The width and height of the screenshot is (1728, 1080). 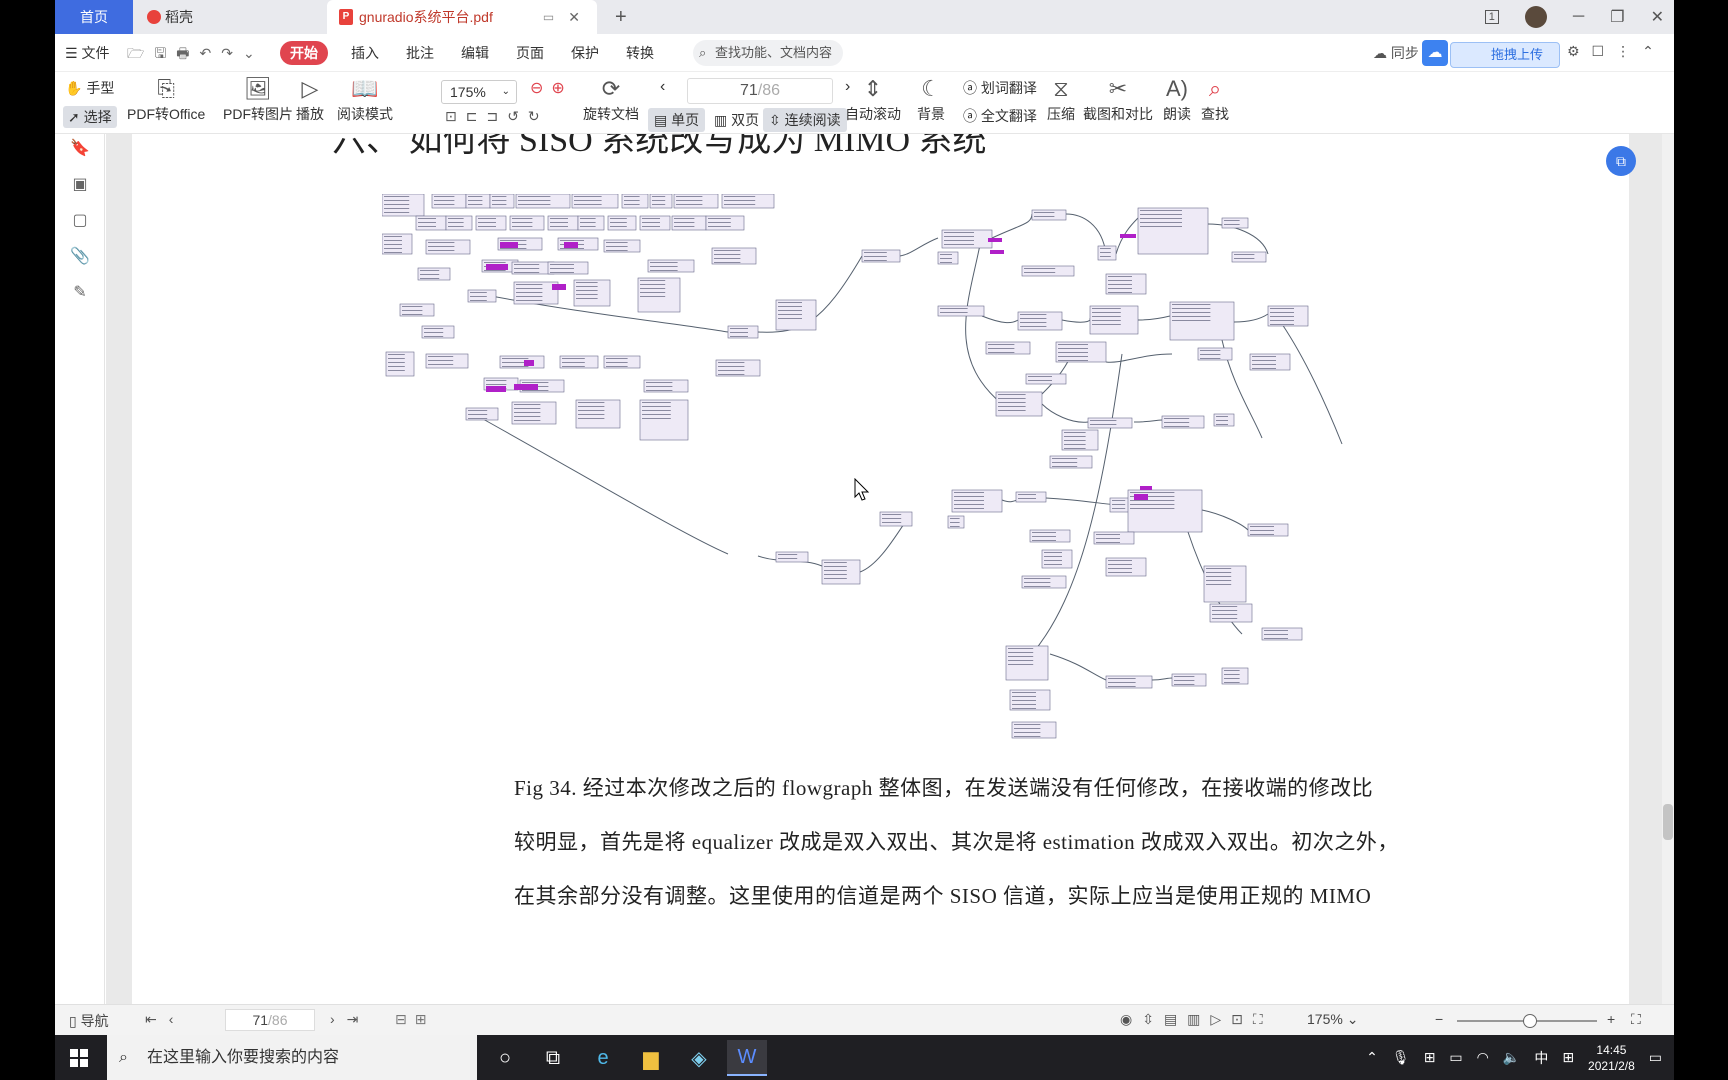 I want to click on clock: 14:45 2021/2/8, so click(x=1611, y=1058).